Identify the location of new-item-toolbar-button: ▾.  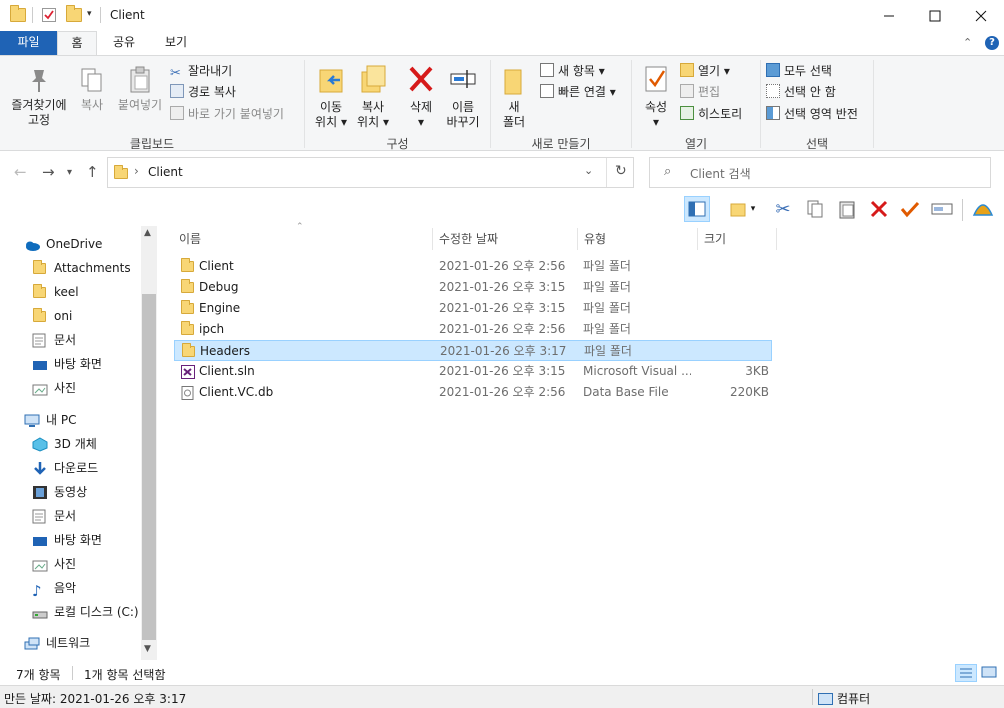
(742, 209).